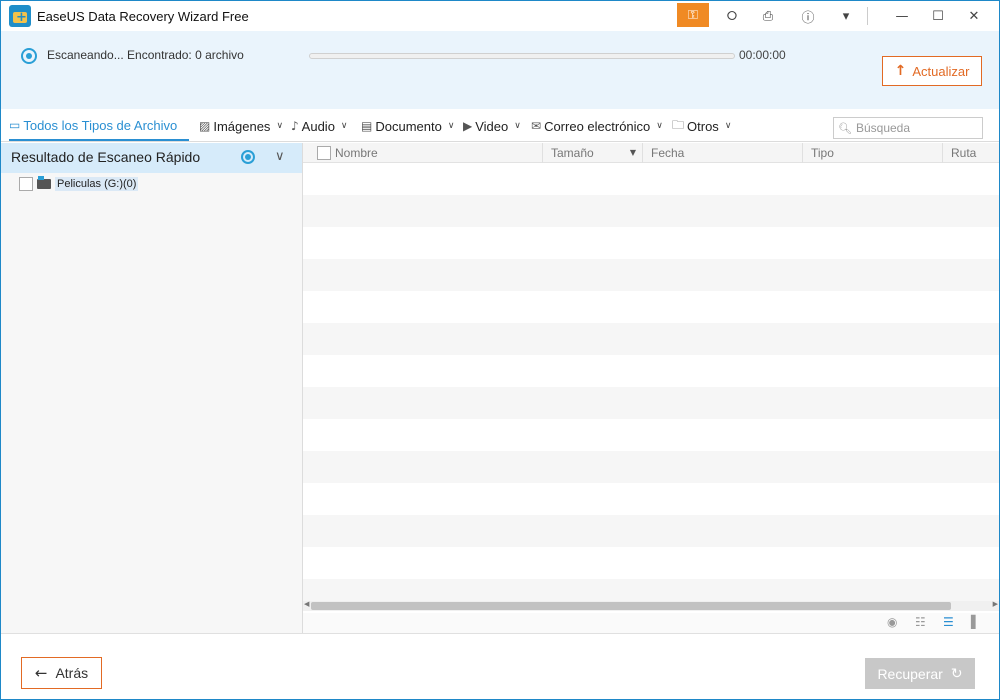 The image size is (1000, 700). I want to click on tree-title: Resultado de Escaneo Rápido, so click(106, 157).